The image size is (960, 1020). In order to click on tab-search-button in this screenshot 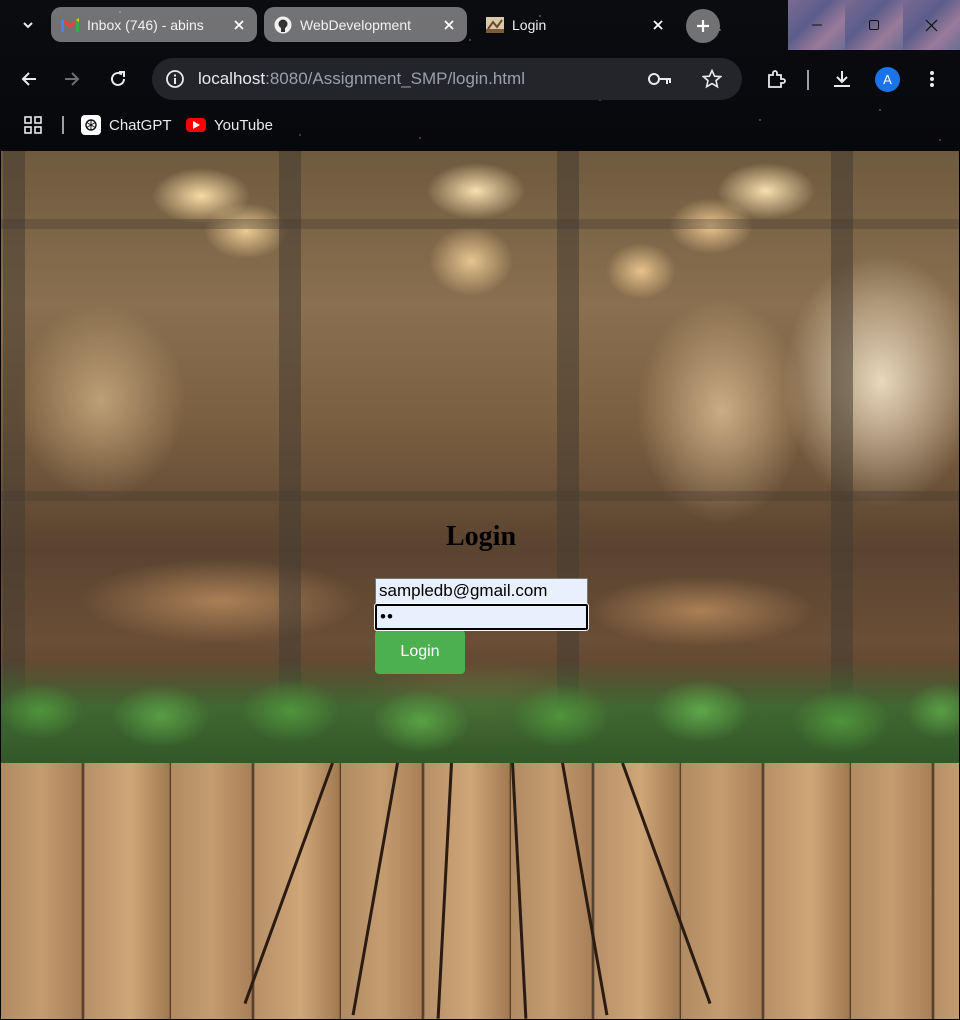, I will do `click(28, 25)`.